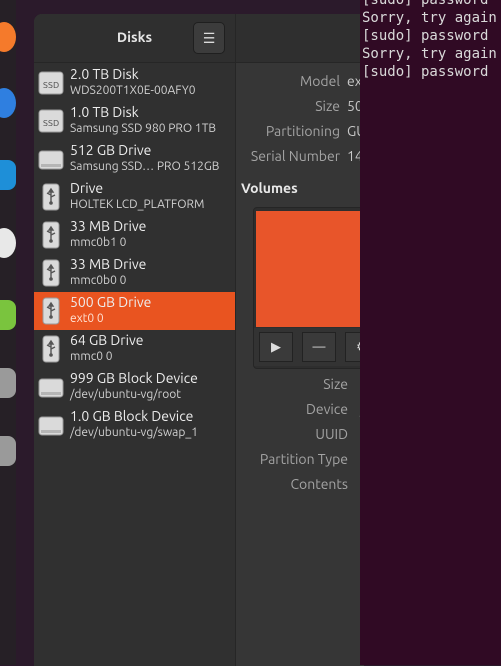  Describe the element at coordinates (145, 166) in the screenshot. I see `disk-subtitle: Samsung SSD… PRO 512GB` at that location.